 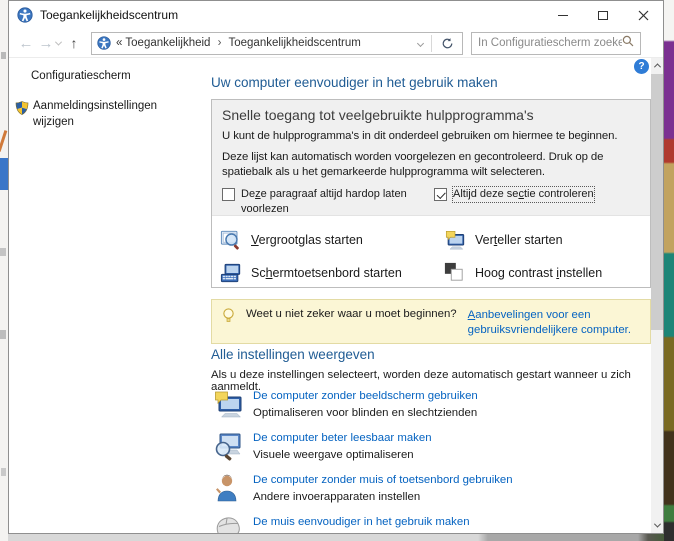 What do you see at coordinates (628, 43) in the screenshot?
I see `search-icon` at bounding box center [628, 43].